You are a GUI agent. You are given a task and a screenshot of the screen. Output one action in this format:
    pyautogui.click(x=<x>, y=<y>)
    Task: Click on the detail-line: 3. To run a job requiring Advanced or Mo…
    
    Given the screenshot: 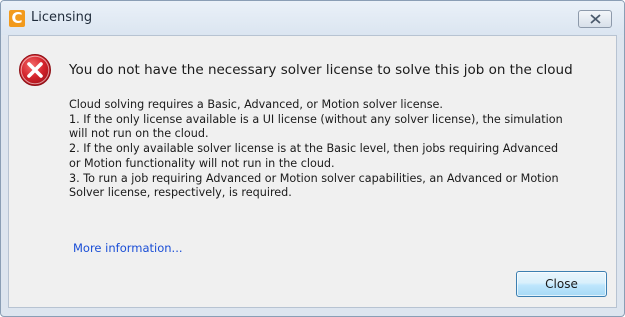 What is the action you would take?
    pyautogui.click(x=314, y=178)
    